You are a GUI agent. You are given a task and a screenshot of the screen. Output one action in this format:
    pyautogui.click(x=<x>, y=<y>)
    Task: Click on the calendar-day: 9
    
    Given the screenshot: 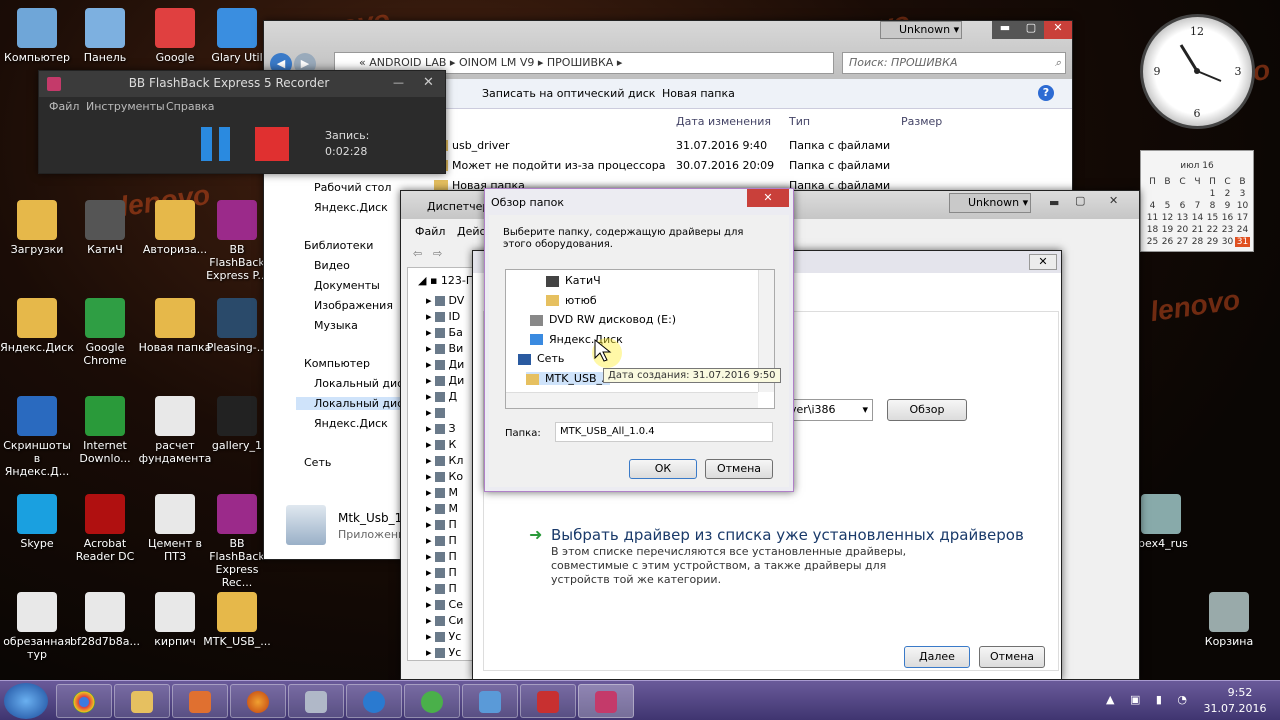 What is the action you would take?
    pyautogui.click(x=1227, y=206)
    